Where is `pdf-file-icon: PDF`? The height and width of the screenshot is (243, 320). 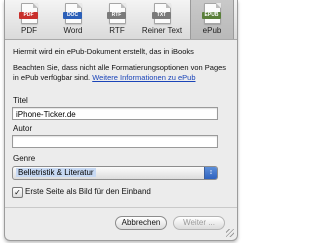
pdf-file-icon: PDF is located at coordinates (28, 13).